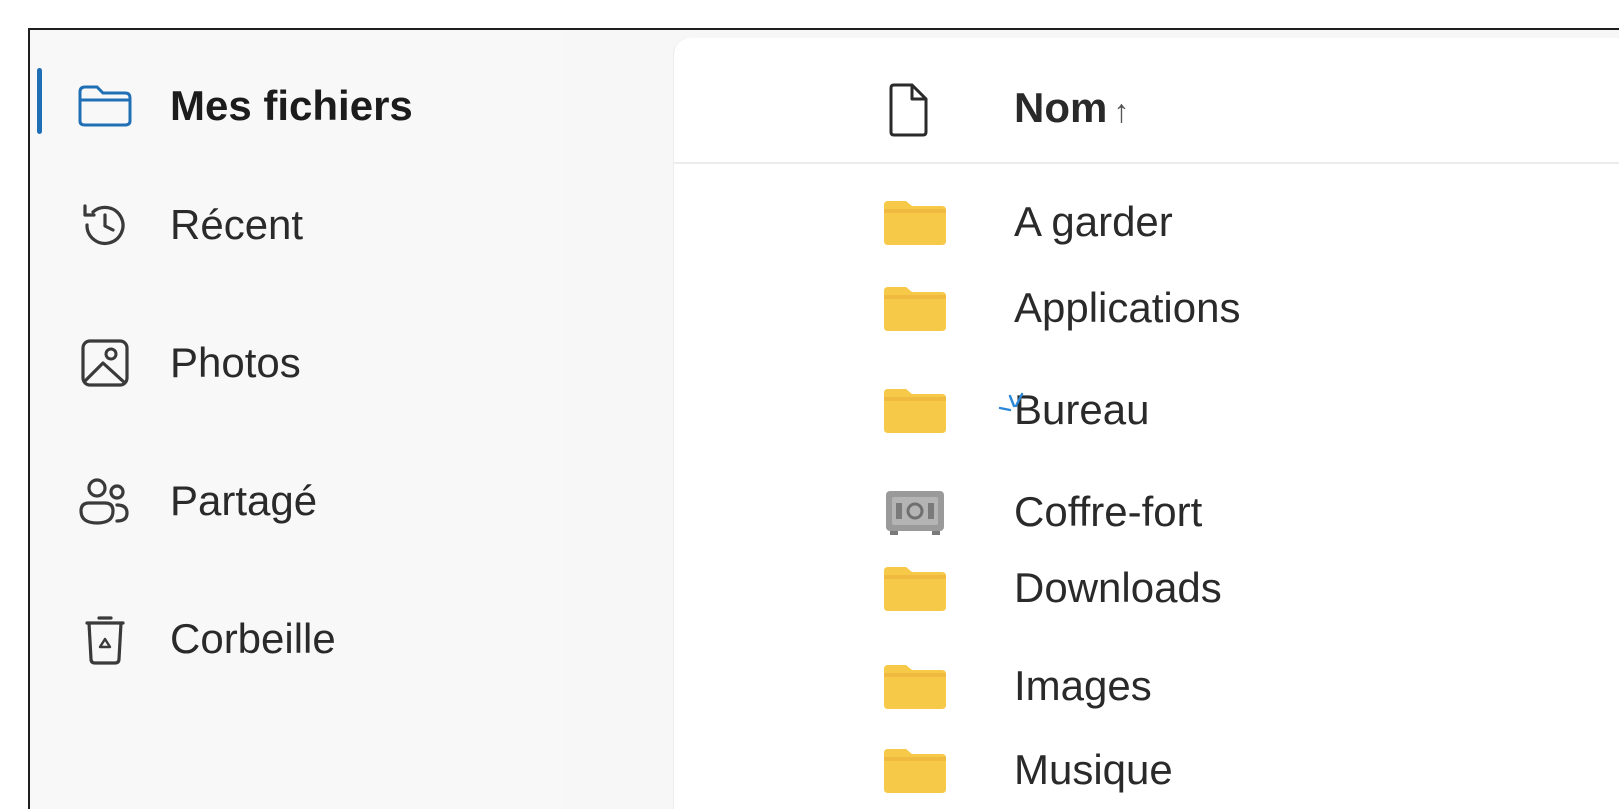 Image resolution: width=1619 pixels, height=809 pixels. Describe the element at coordinates (1121, 111) in the screenshot. I see `sort-ascending-icon: ↑` at that location.